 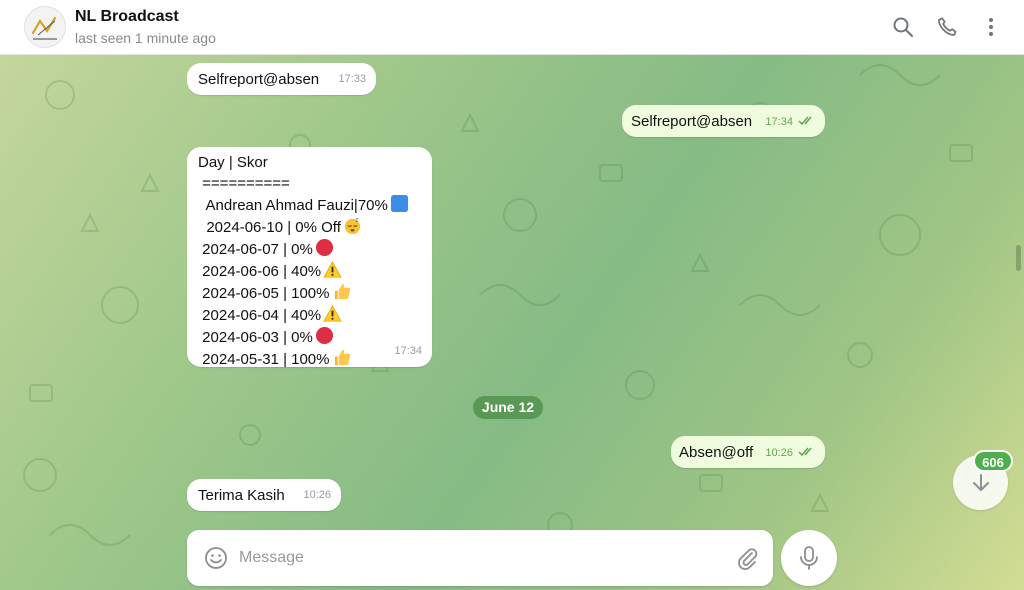 What do you see at coordinates (1018, 258) in the screenshot?
I see `chat-scrollbar` at bounding box center [1018, 258].